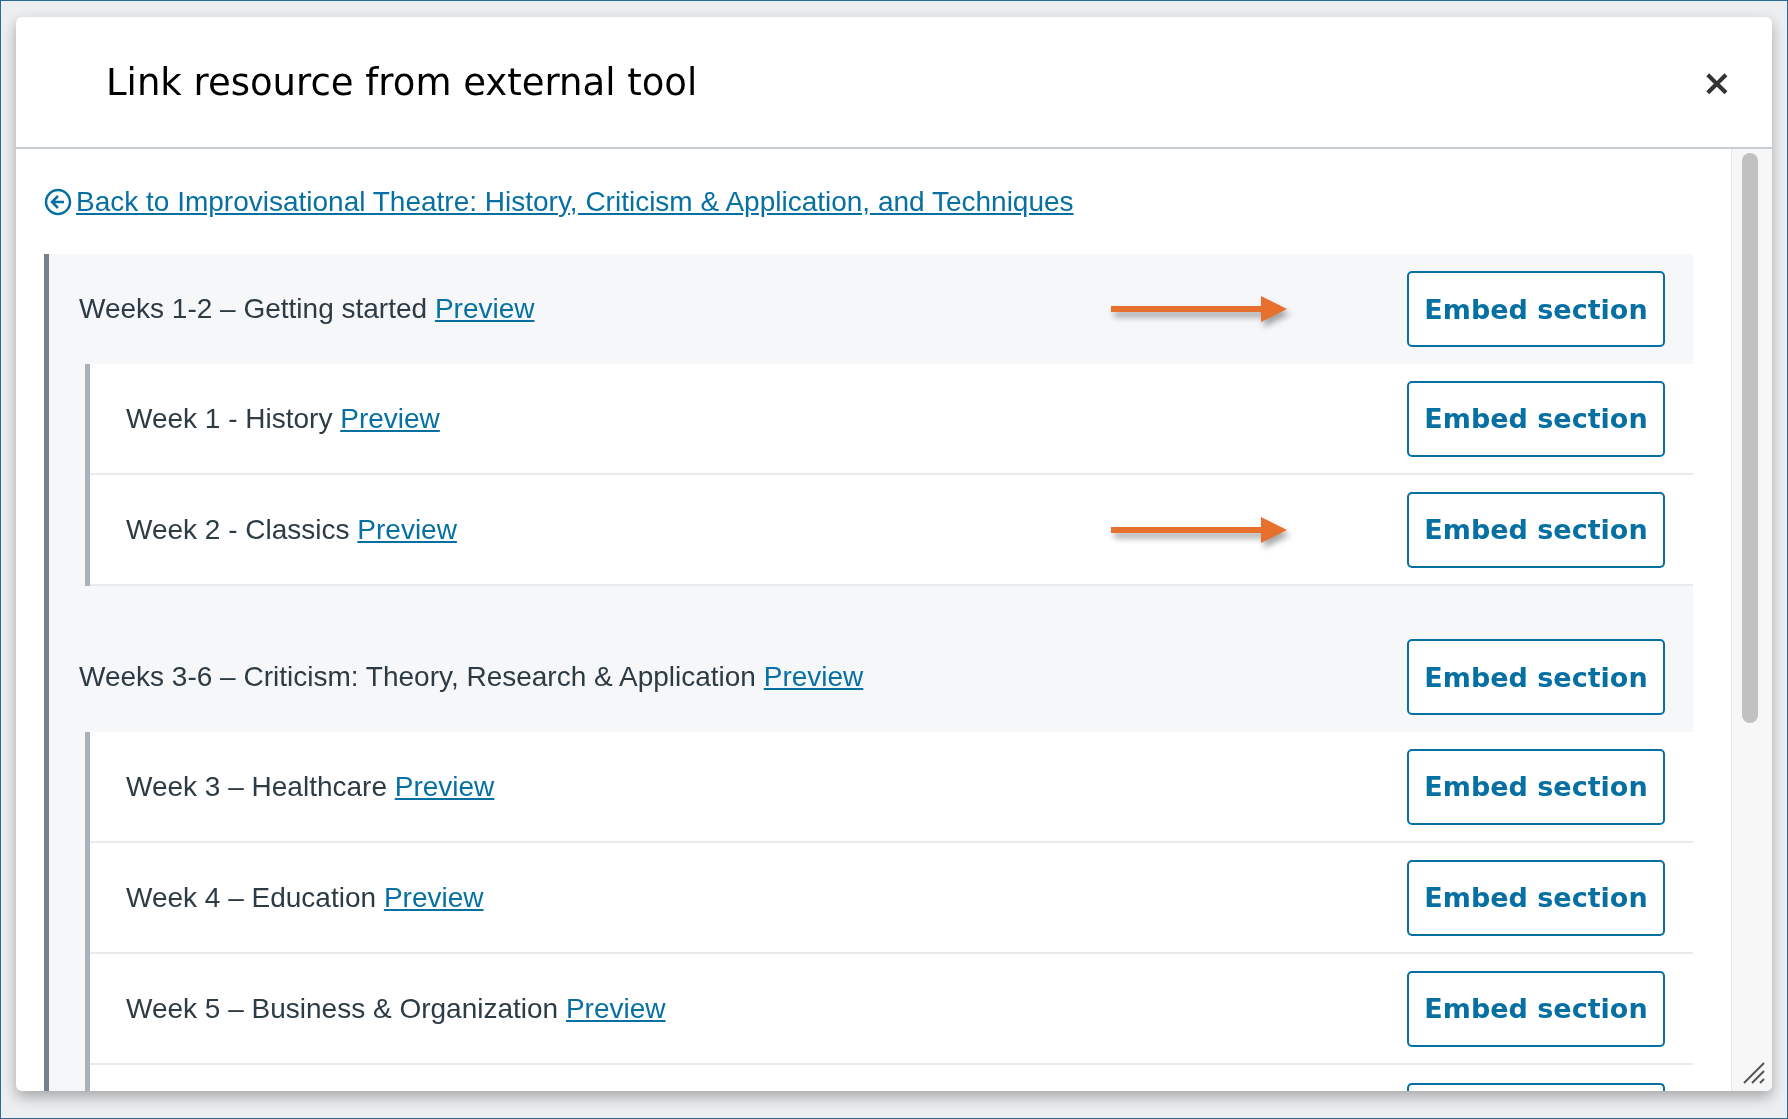 This screenshot has width=1788, height=1119. I want to click on close-button: ×, so click(1716, 82).